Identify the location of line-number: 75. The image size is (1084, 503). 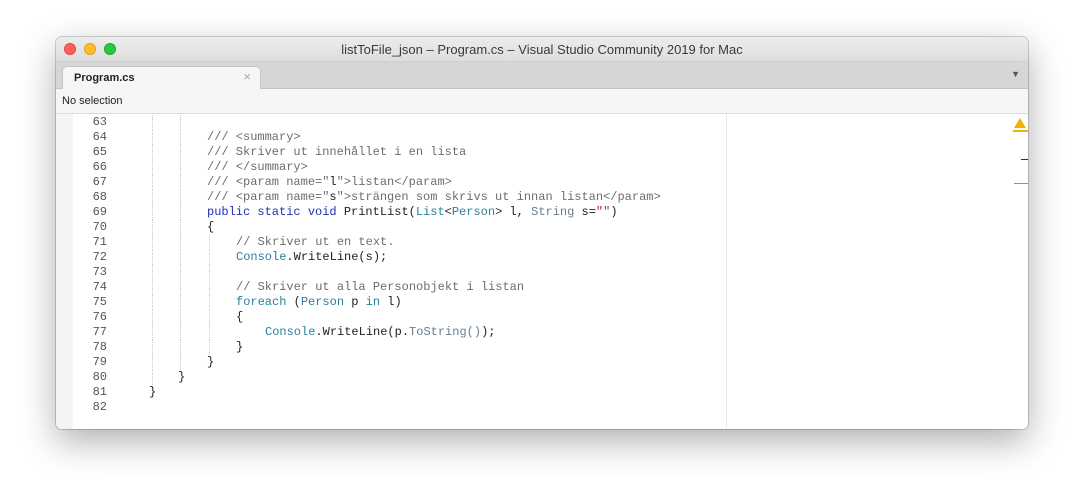
(99, 302).